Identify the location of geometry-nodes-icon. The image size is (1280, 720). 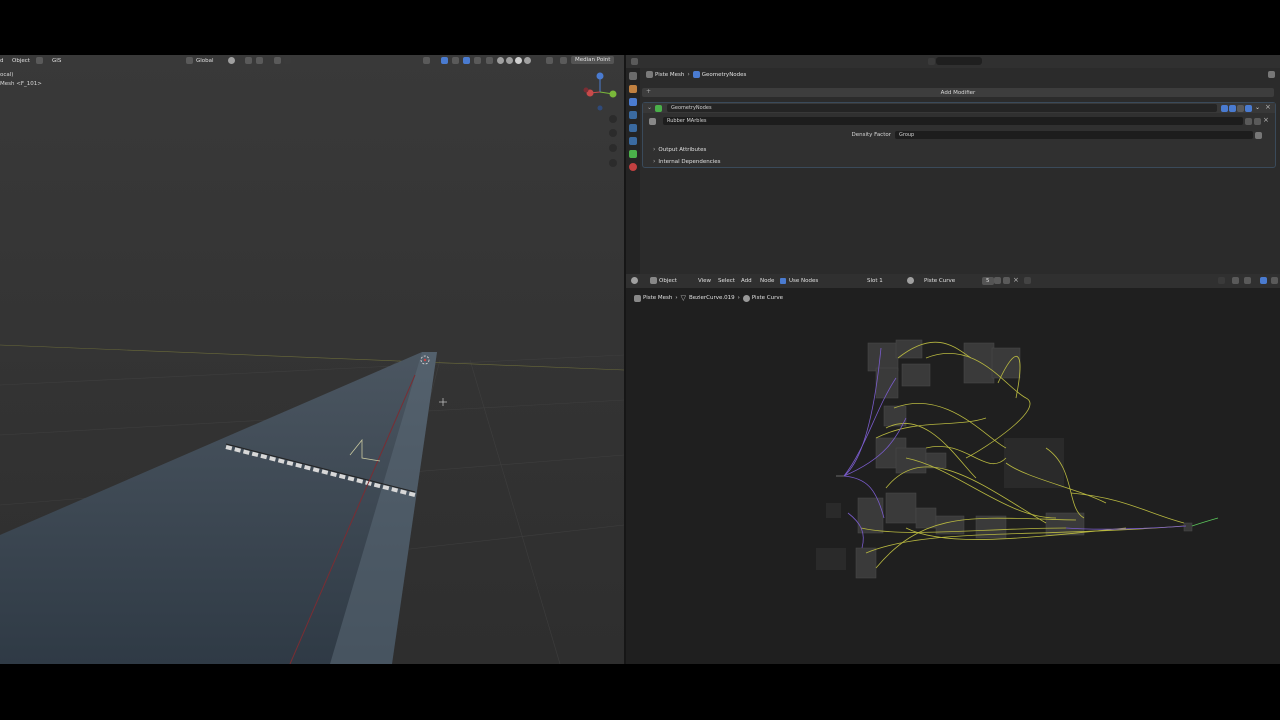
(658, 108).